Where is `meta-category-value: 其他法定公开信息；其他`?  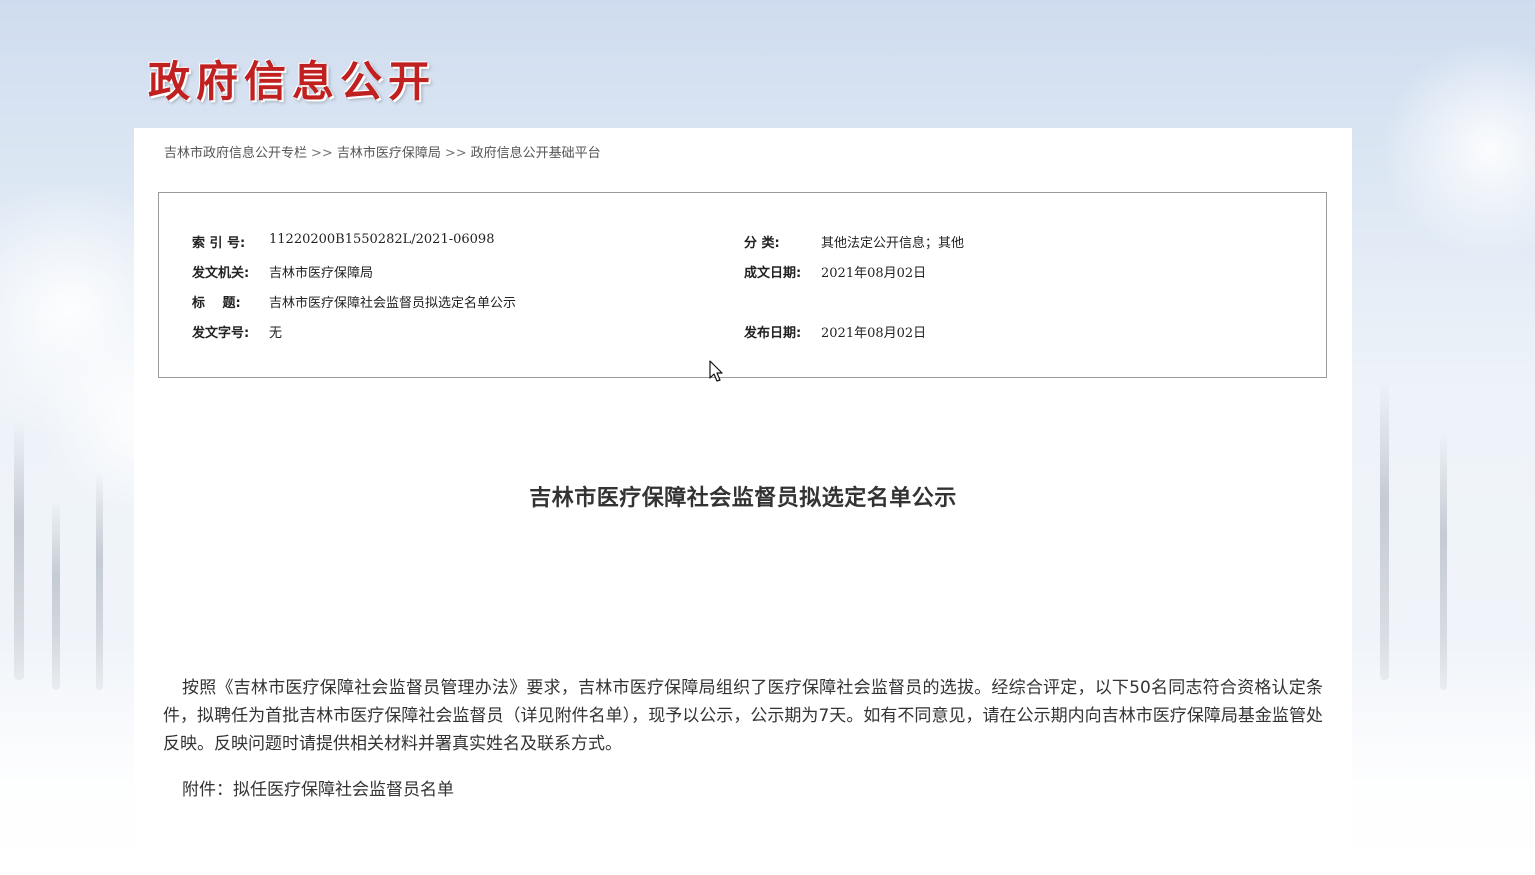
meta-category-value: 其他法定公开信息；其他 is located at coordinates (893, 243).